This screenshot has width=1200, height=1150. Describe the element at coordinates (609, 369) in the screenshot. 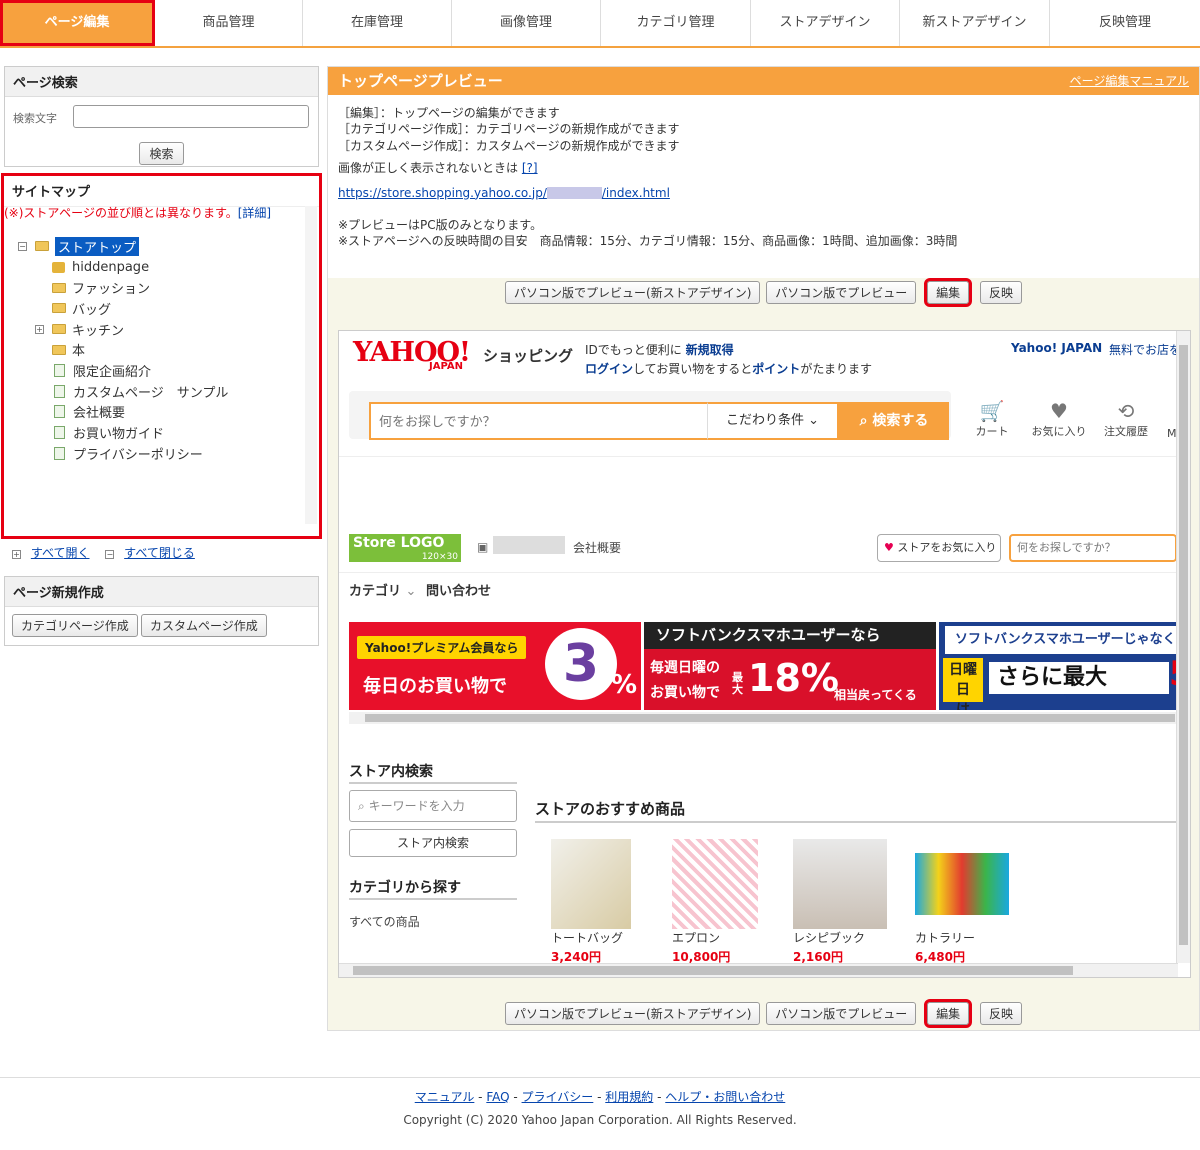

I see `login-link: ログイン` at that location.